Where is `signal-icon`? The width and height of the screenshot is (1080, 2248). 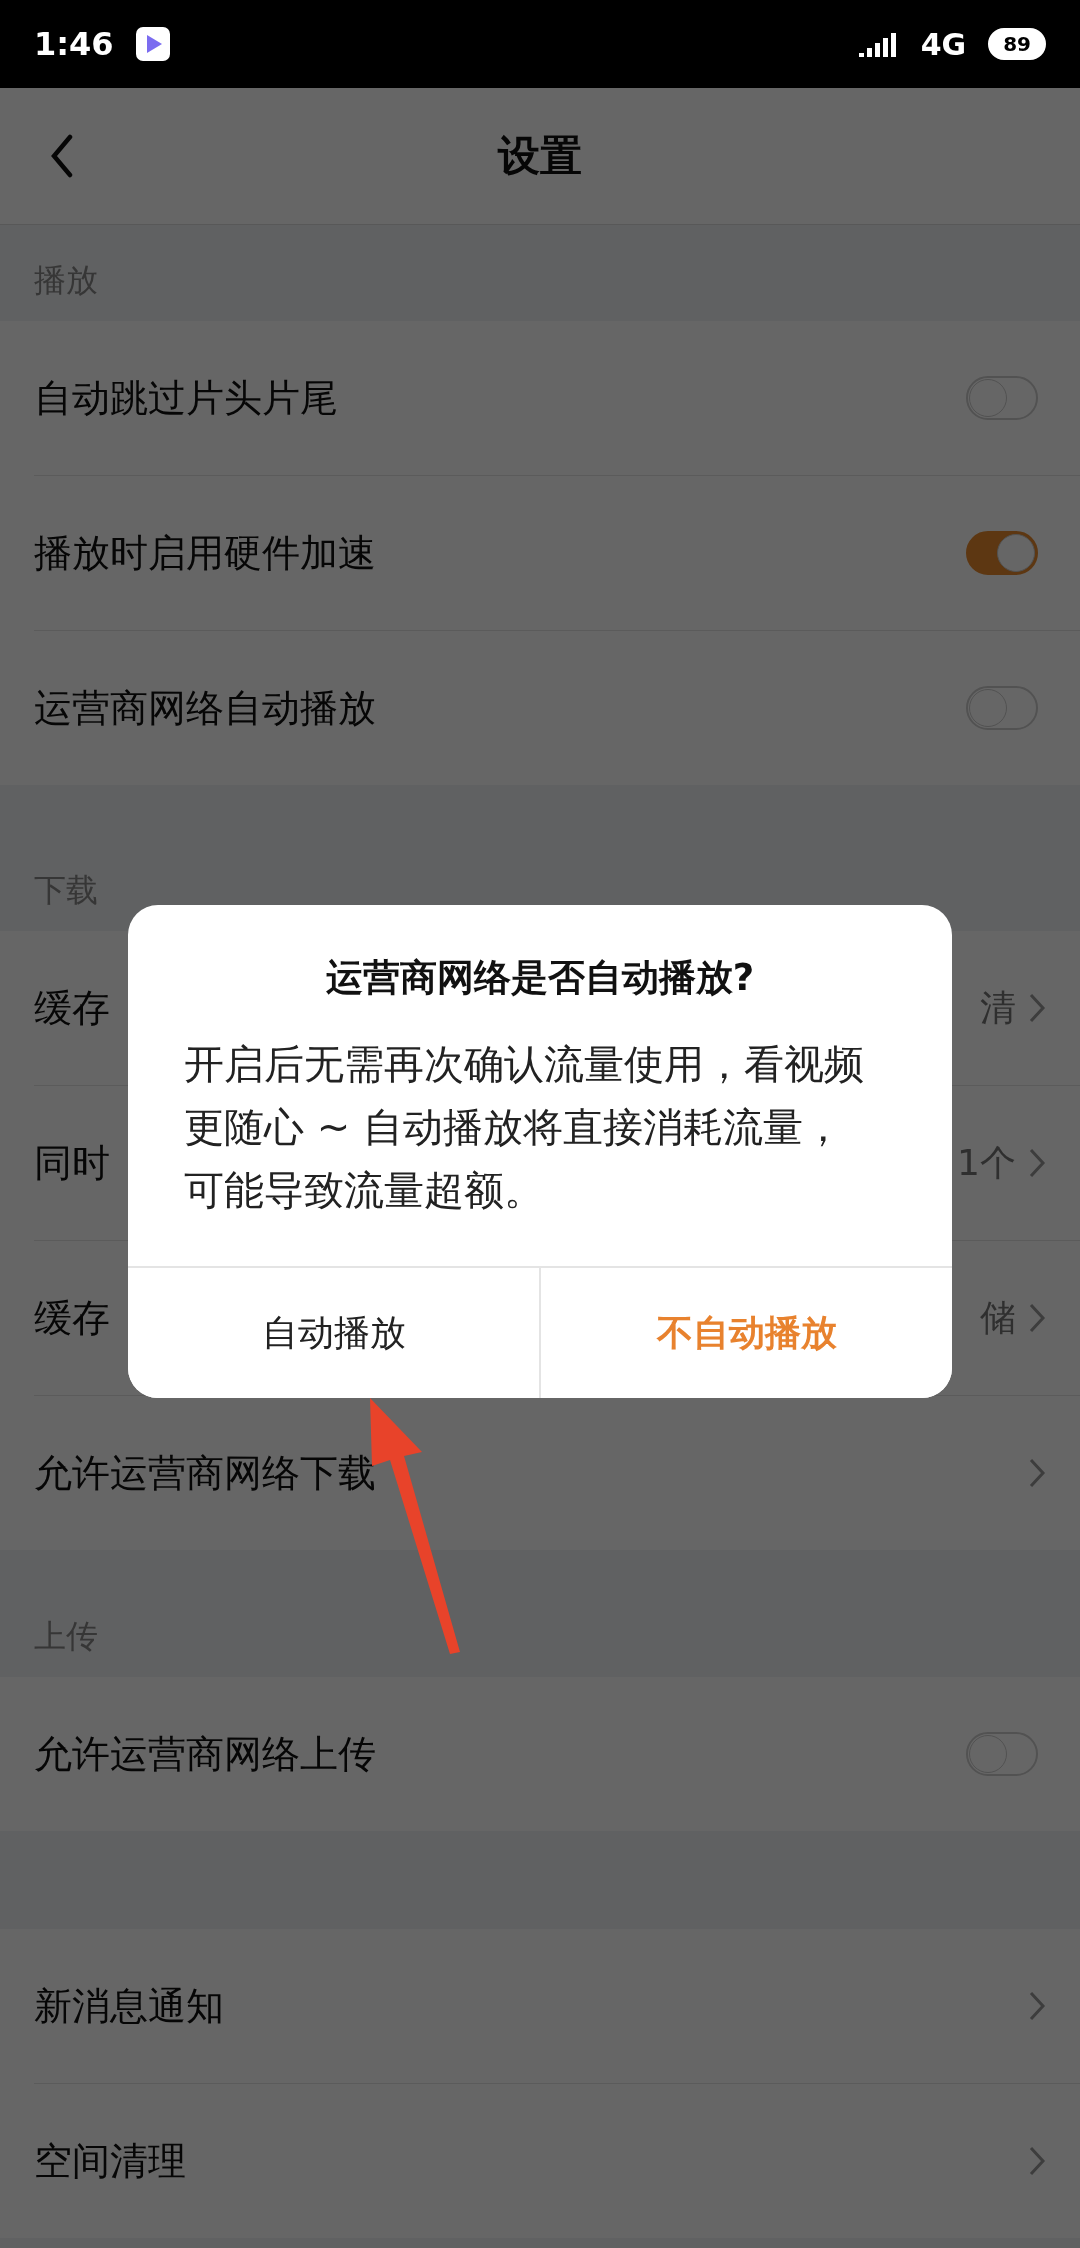 signal-icon is located at coordinates (878, 44).